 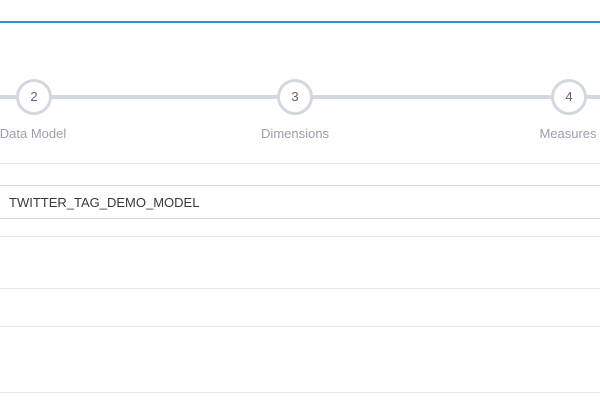 I want to click on step-4-circle: 4, so click(x=569, y=97).